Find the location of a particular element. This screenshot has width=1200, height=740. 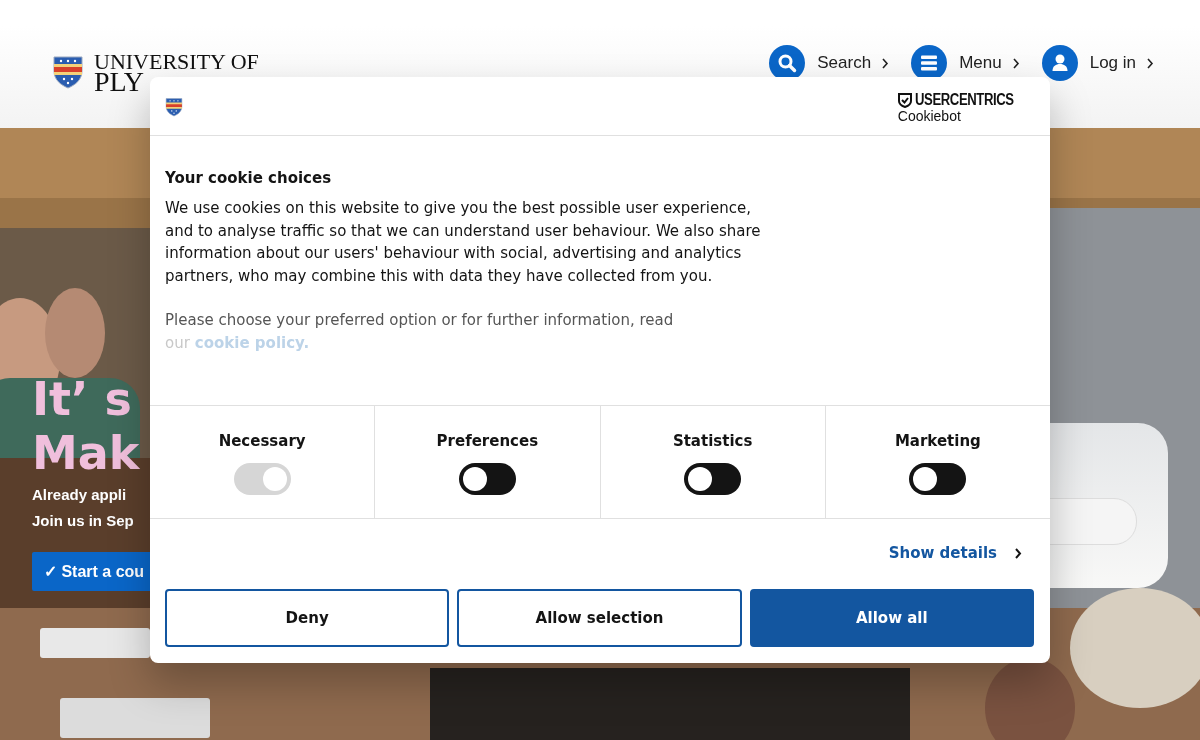

category-label: Marketing is located at coordinates (937, 441).